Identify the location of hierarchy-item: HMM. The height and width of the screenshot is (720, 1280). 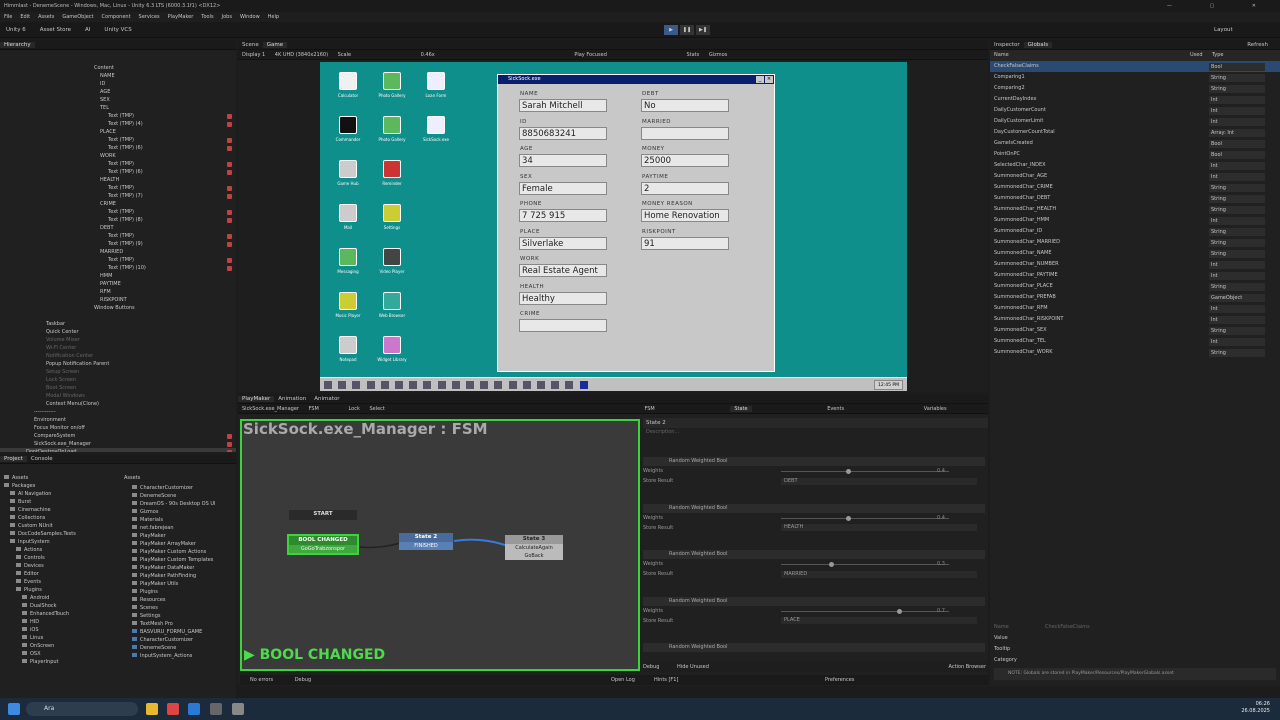
(118, 276).